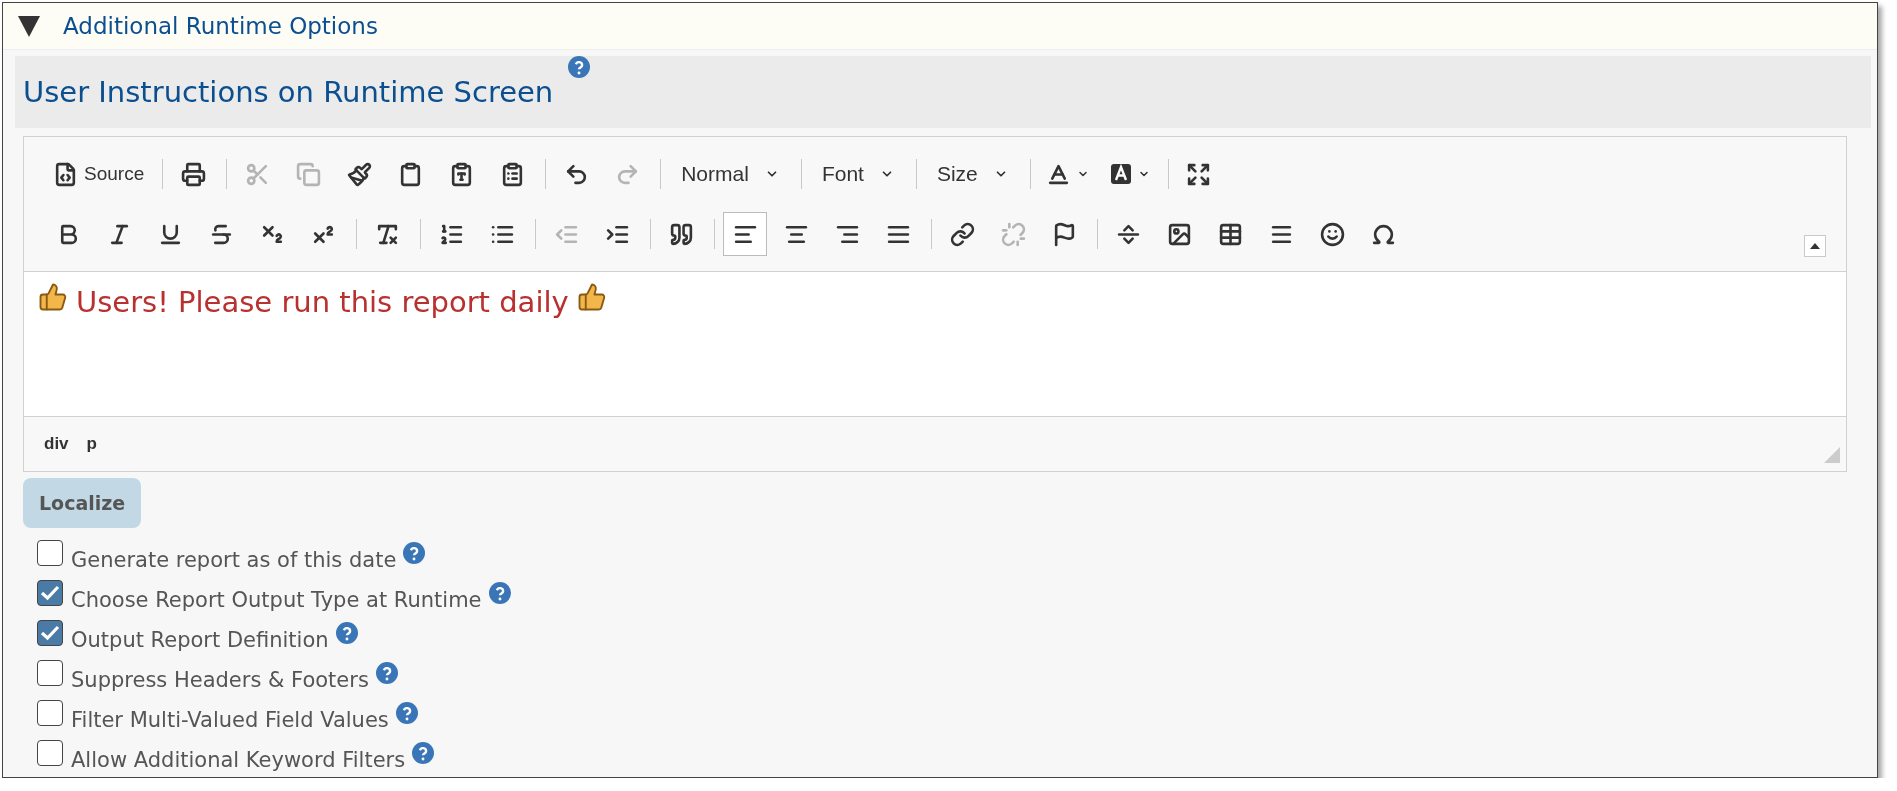 The width and height of the screenshot is (1897, 791). What do you see at coordinates (193, 174) in the screenshot?
I see `print-icon` at bounding box center [193, 174].